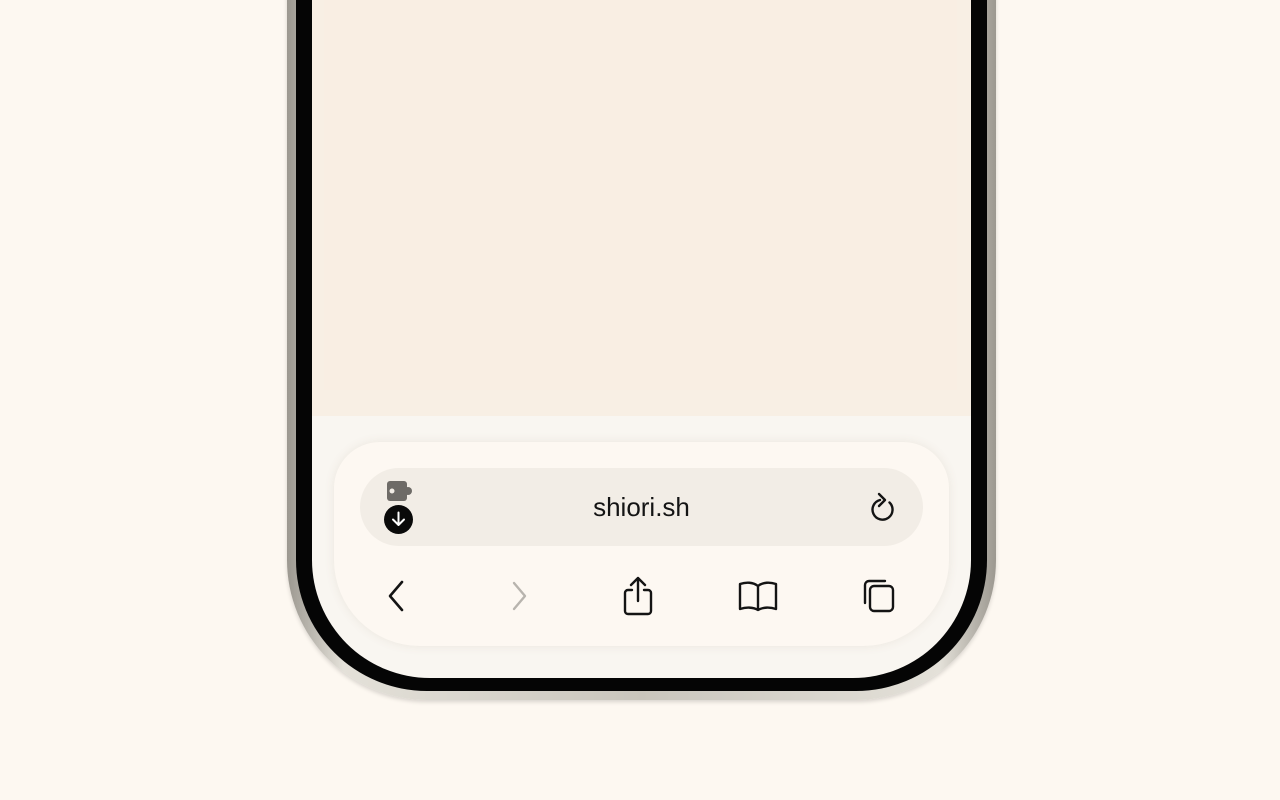 Image resolution: width=1280 pixels, height=800 pixels. I want to click on book-icon, so click(758, 596).